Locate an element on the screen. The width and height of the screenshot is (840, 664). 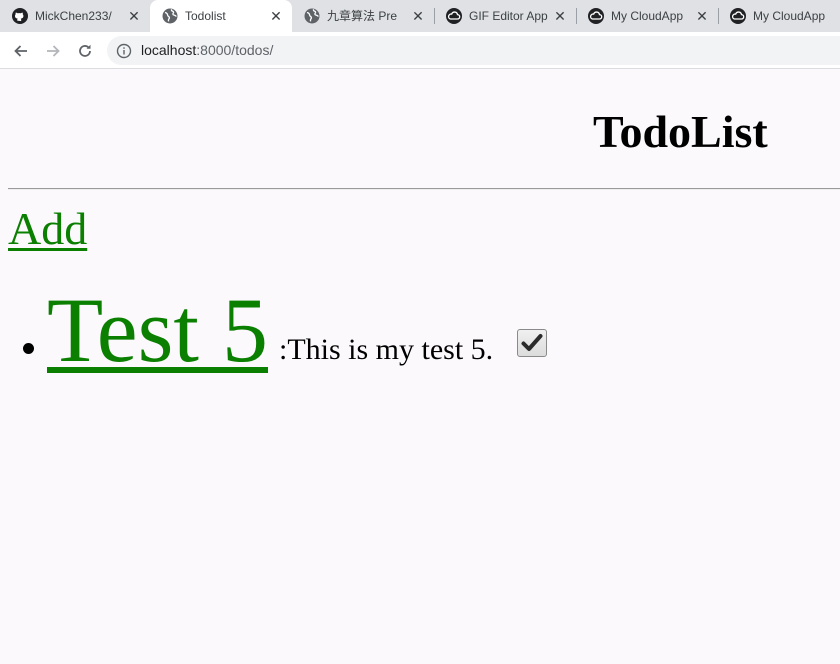
checkmark-icon is located at coordinates (532, 342).